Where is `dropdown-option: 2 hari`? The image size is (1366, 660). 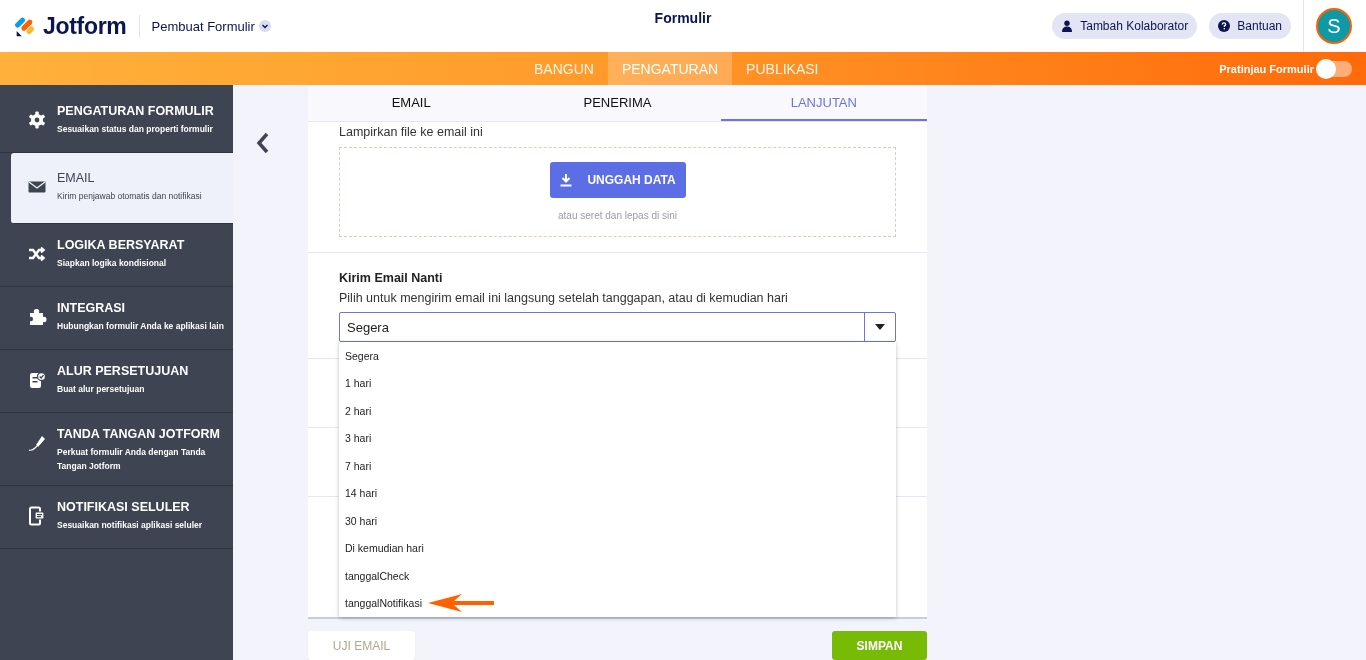
dropdown-option: 2 hari is located at coordinates (358, 410).